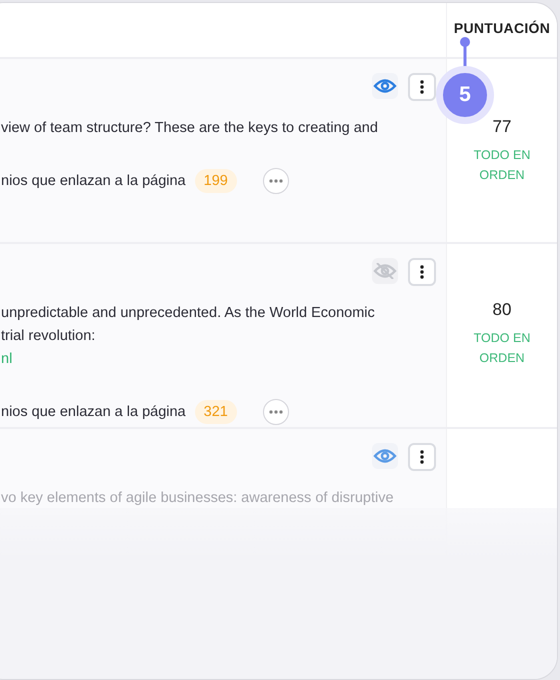 The width and height of the screenshot is (560, 680). What do you see at coordinates (190, 128) in the screenshot?
I see `description-text: view of team structure? These are the keys to creating and` at bounding box center [190, 128].